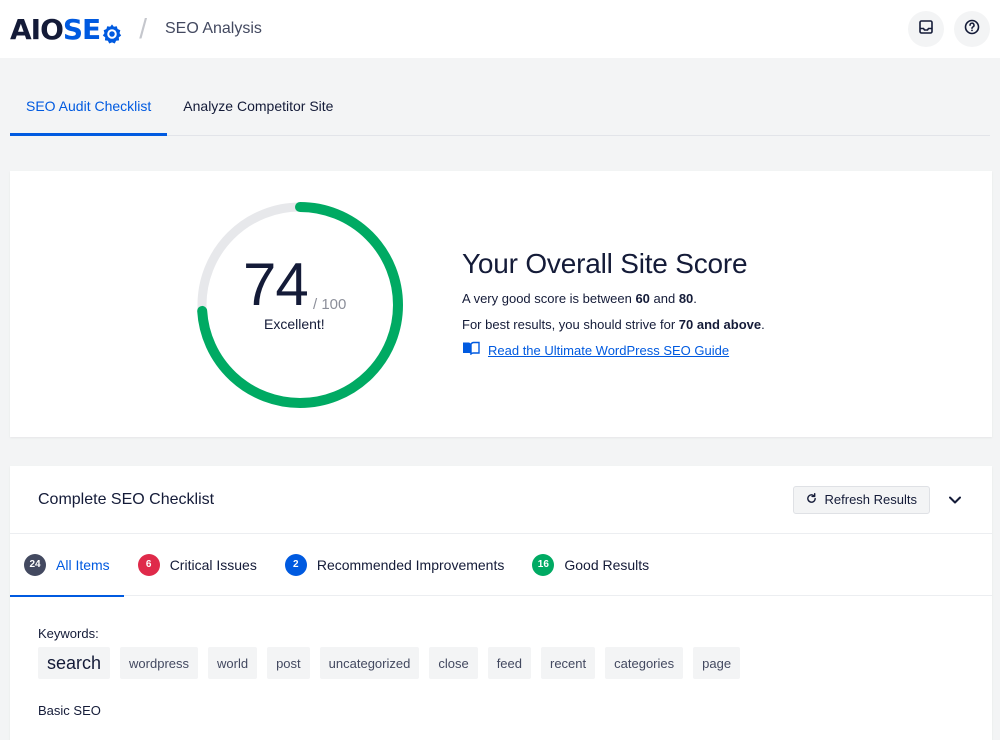 Image resolution: width=1000 pixels, height=740 pixels. Describe the element at coordinates (861, 499) in the screenshot. I see `refresh-results-button: Refresh Results` at that location.